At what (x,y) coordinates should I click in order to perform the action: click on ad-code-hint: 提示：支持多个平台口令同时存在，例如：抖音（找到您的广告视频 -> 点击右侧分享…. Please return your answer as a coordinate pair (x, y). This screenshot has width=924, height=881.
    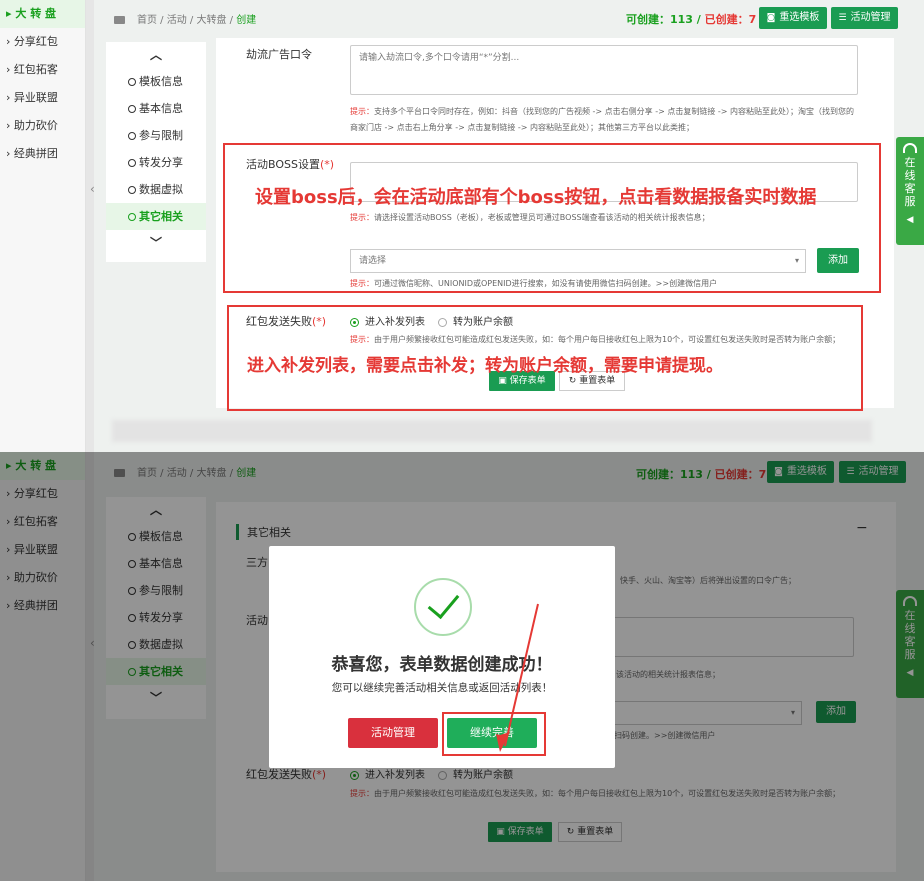
    Looking at the image, I should click on (602, 119).